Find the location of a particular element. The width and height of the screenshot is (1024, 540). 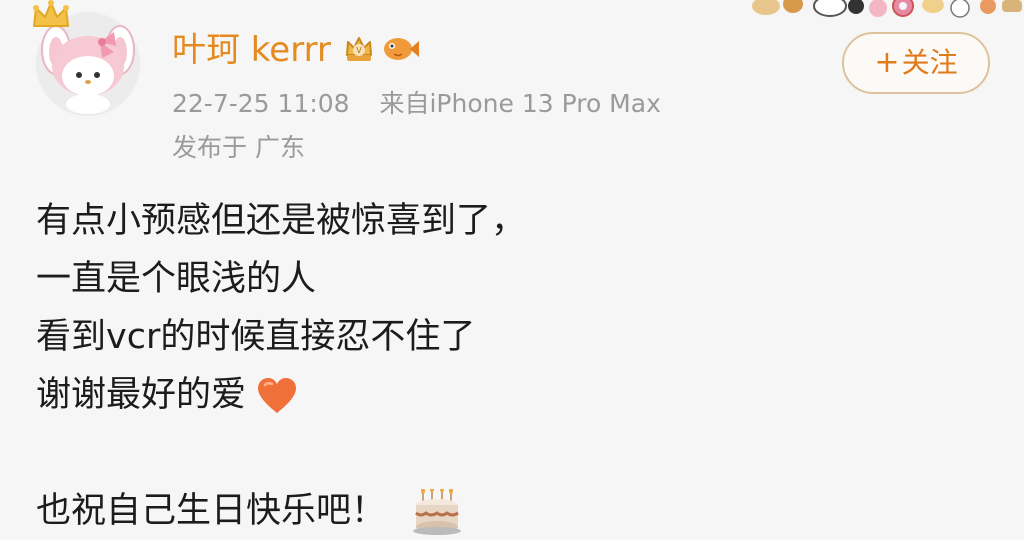

orange-heart-emoji-icon is located at coordinates (277, 395).